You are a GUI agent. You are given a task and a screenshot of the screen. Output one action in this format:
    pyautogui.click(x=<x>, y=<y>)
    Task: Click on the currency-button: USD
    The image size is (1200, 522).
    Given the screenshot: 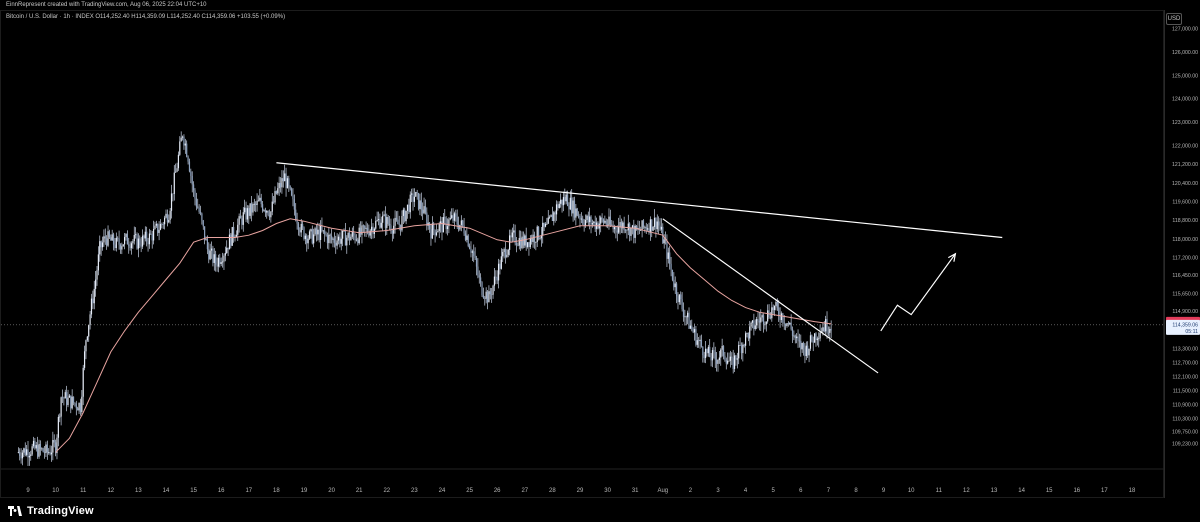 What is the action you would take?
    pyautogui.click(x=1174, y=19)
    